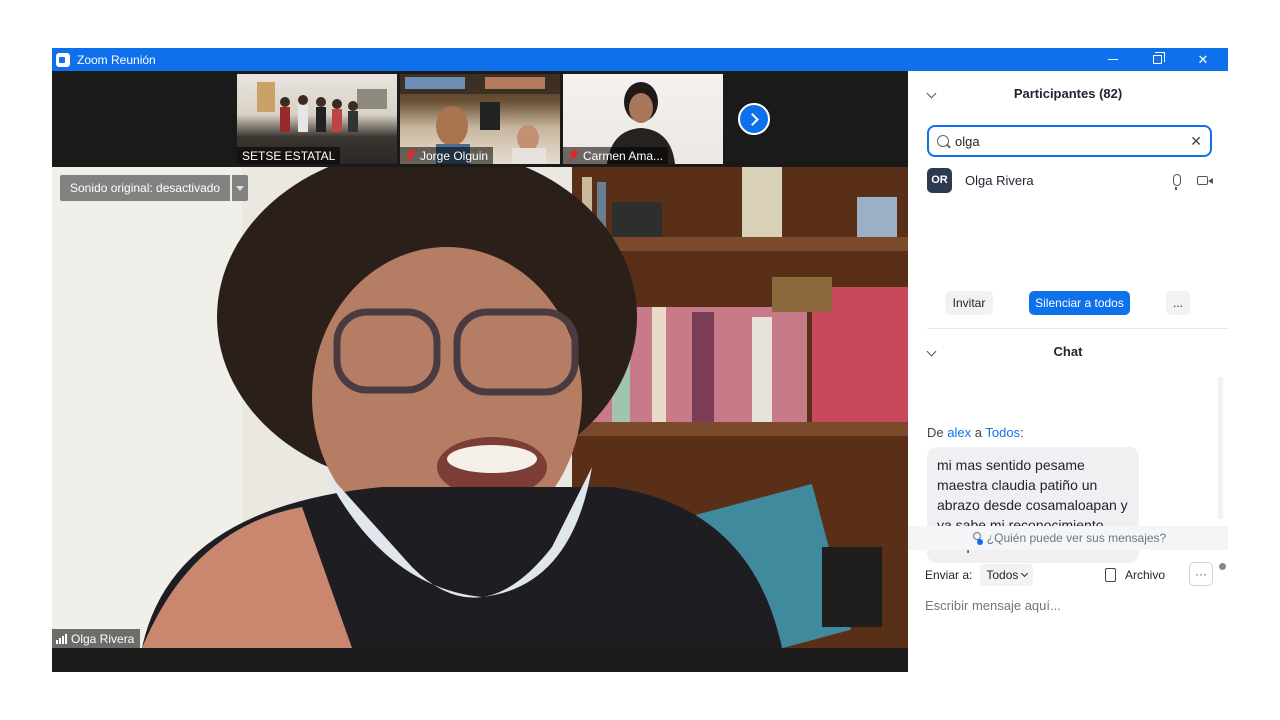  I want to click on close-icon: ✕, so click(1203, 59).